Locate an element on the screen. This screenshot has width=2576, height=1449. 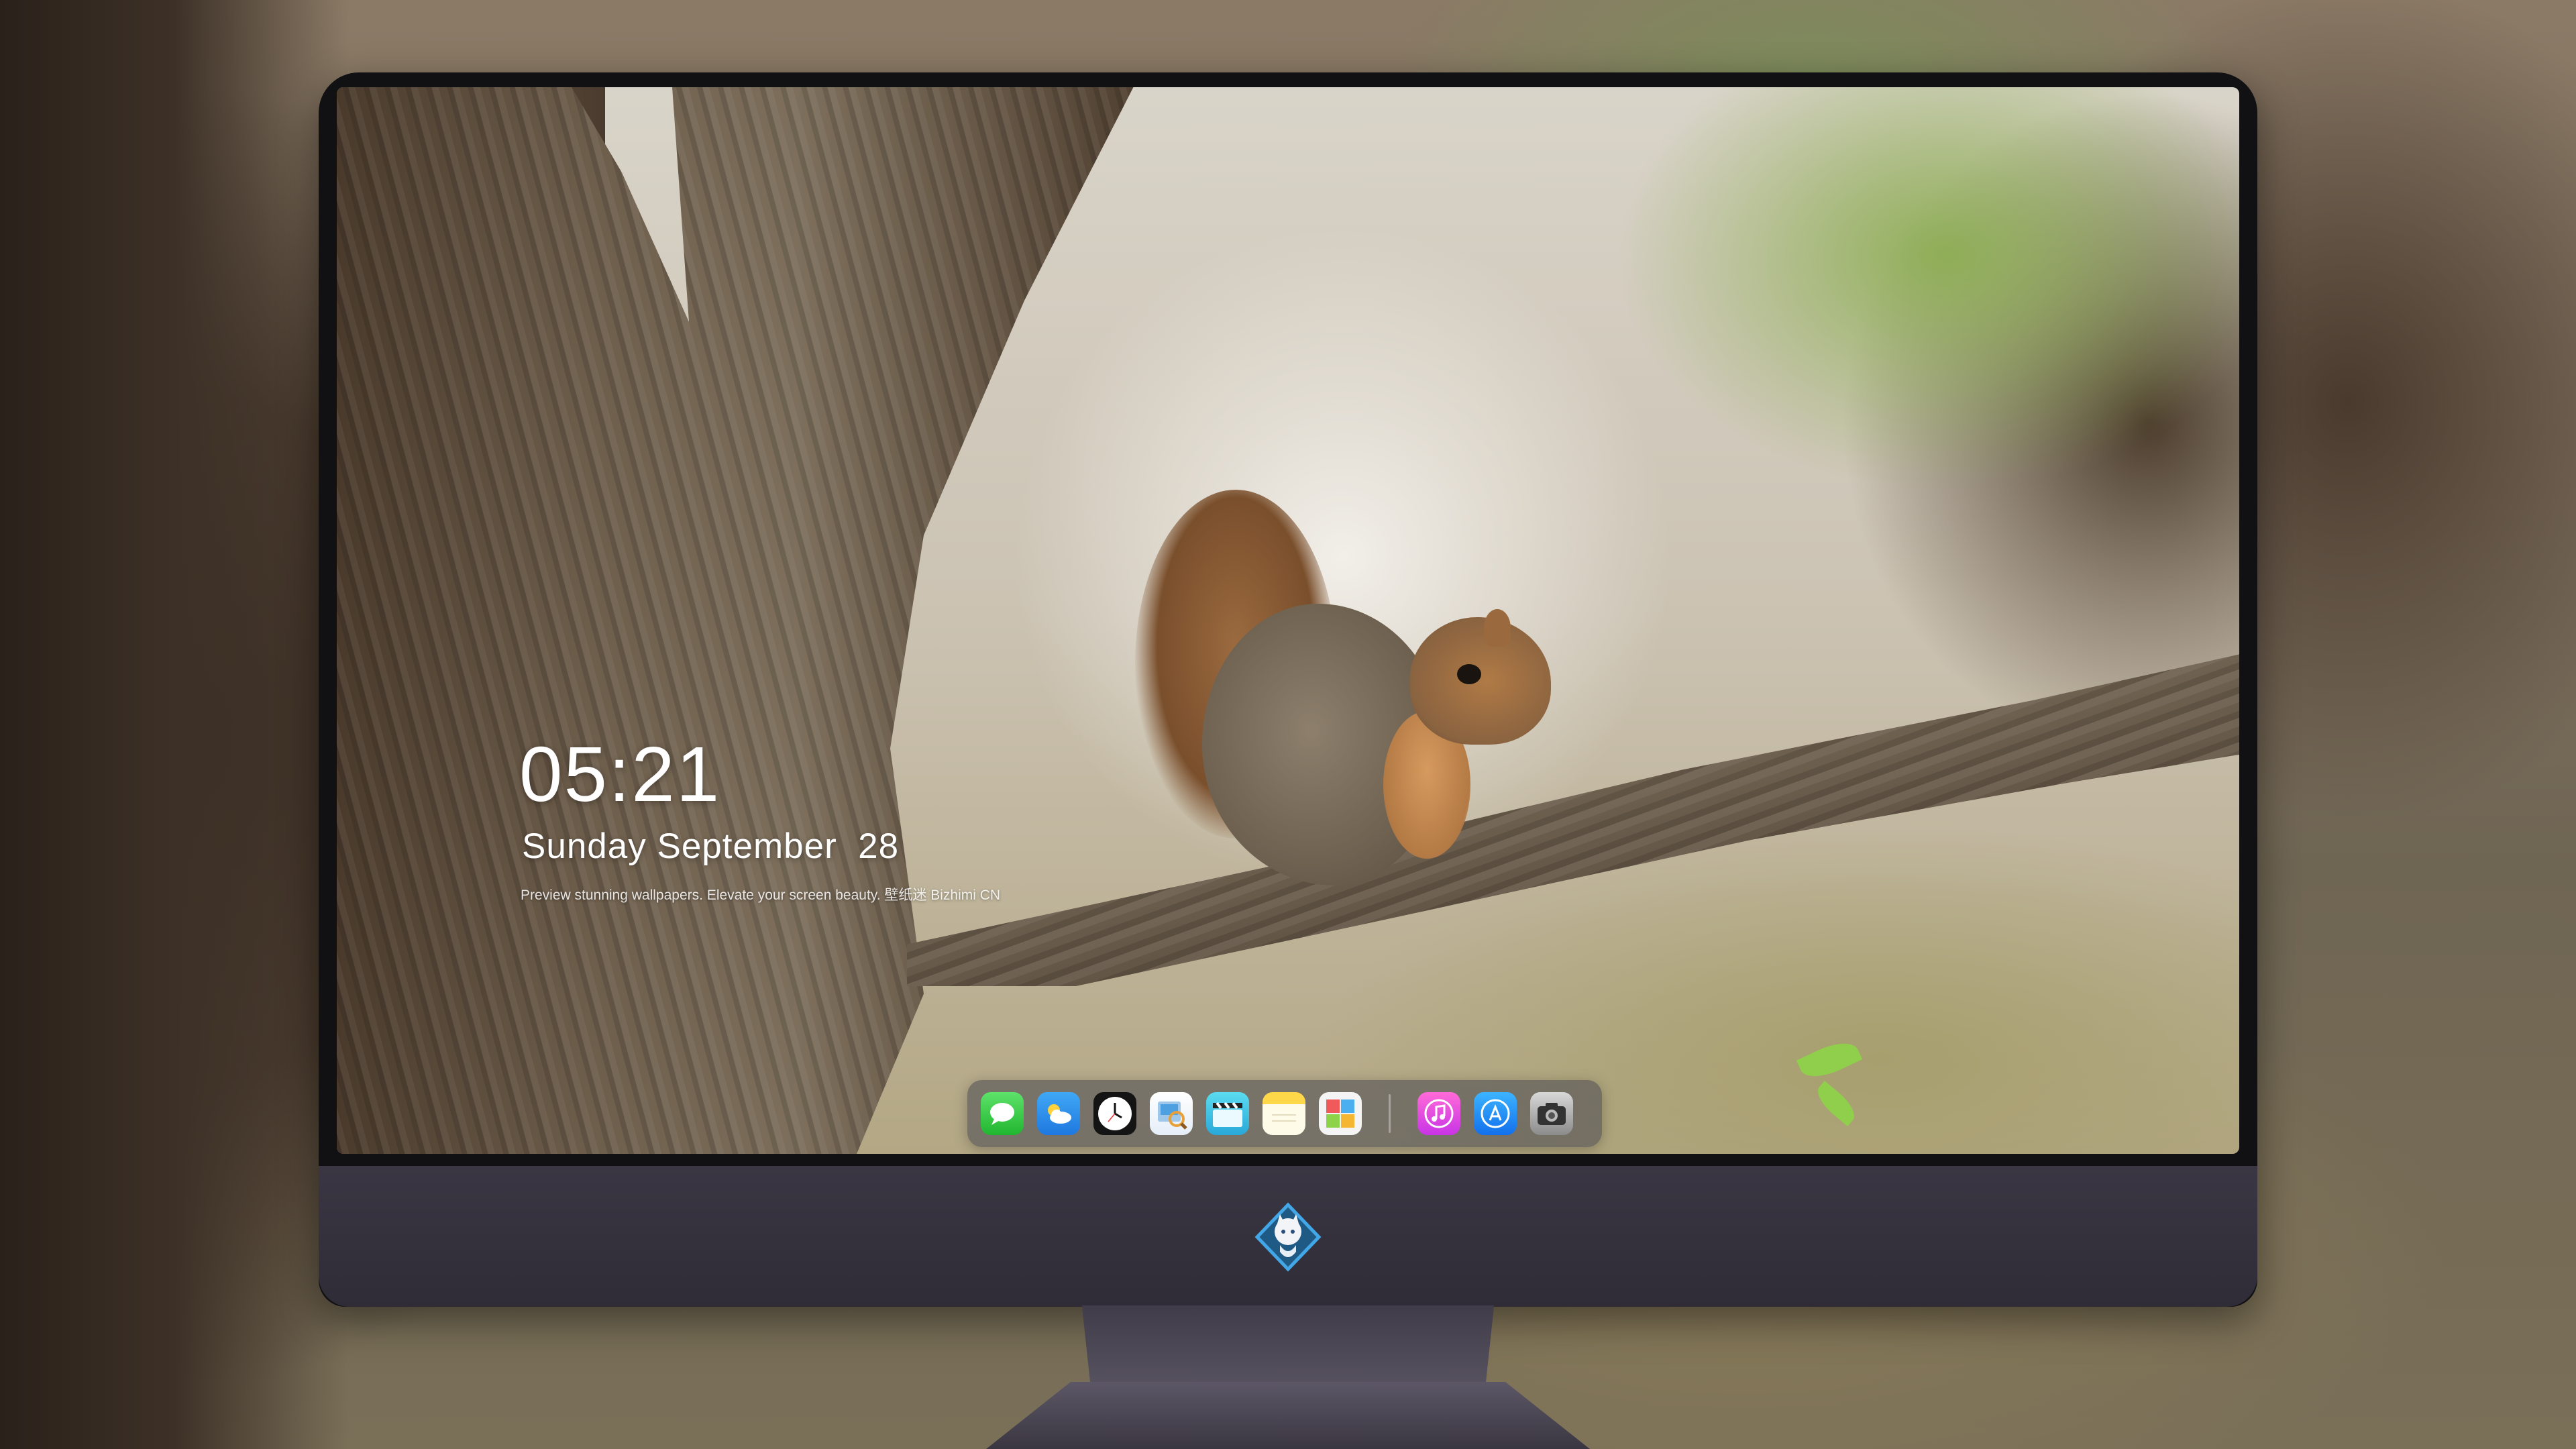
dock is located at coordinates (1284, 1113).